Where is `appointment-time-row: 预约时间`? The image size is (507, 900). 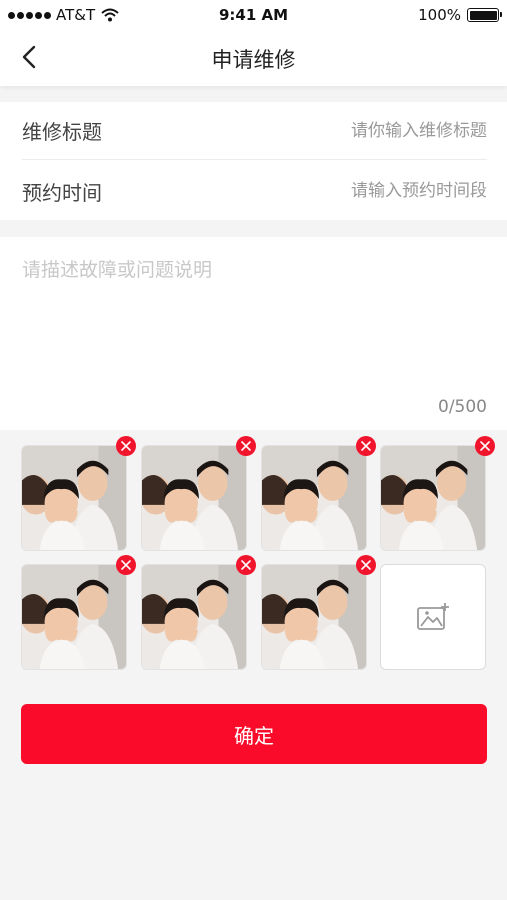 appointment-time-row: 预约时间 is located at coordinates (254, 191).